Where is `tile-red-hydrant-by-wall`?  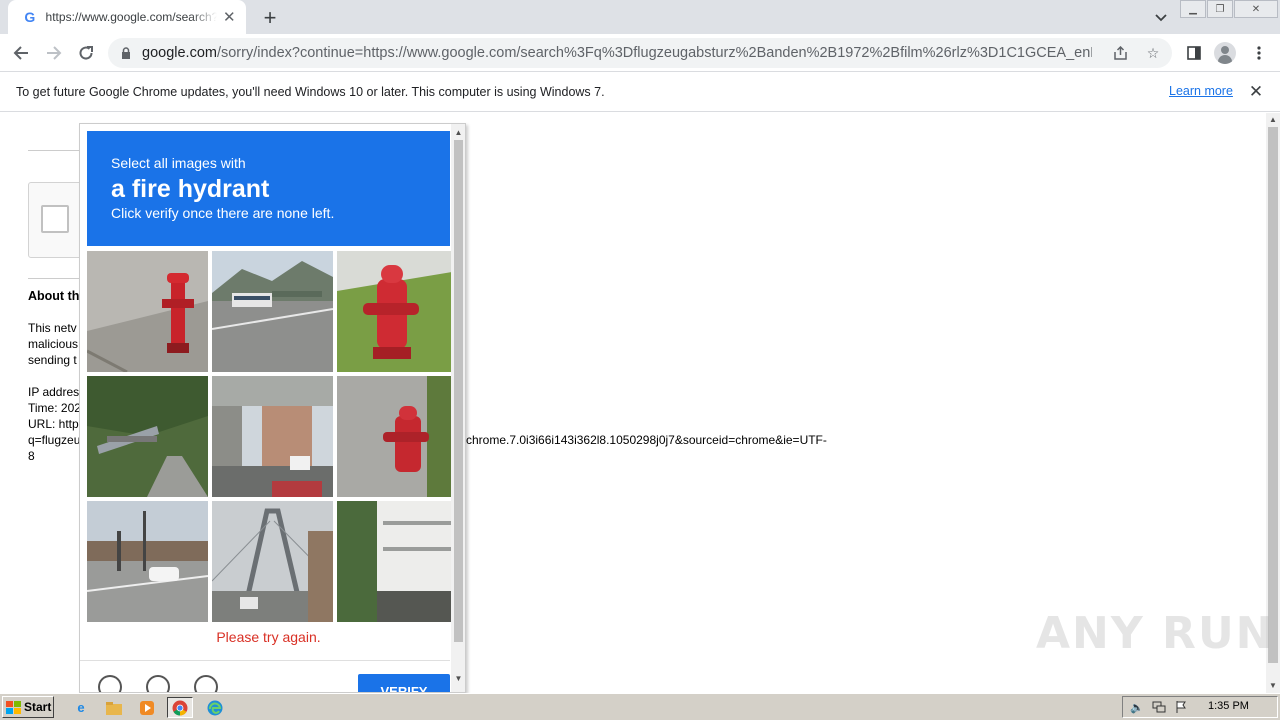 tile-red-hydrant-by-wall is located at coordinates (397, 436).